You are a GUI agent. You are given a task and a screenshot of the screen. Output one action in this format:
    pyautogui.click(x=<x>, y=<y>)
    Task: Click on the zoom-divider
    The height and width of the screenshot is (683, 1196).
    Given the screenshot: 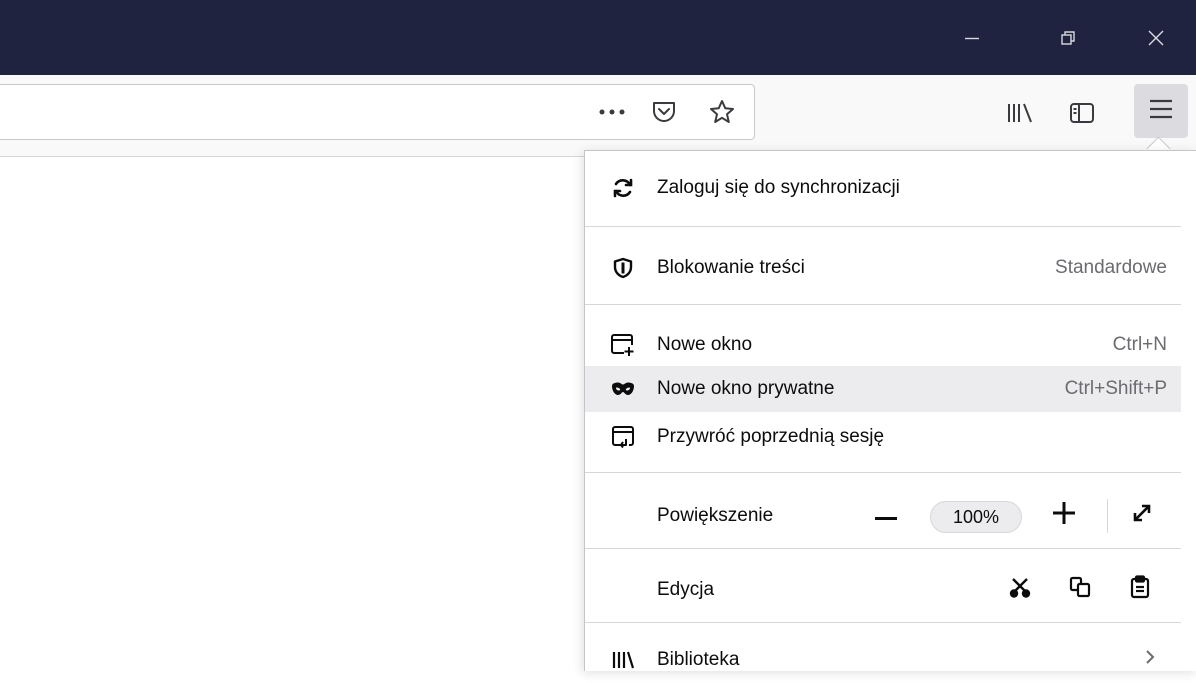 What is the action you would take?
    pyautogui.click(x=1107, y=516)
    